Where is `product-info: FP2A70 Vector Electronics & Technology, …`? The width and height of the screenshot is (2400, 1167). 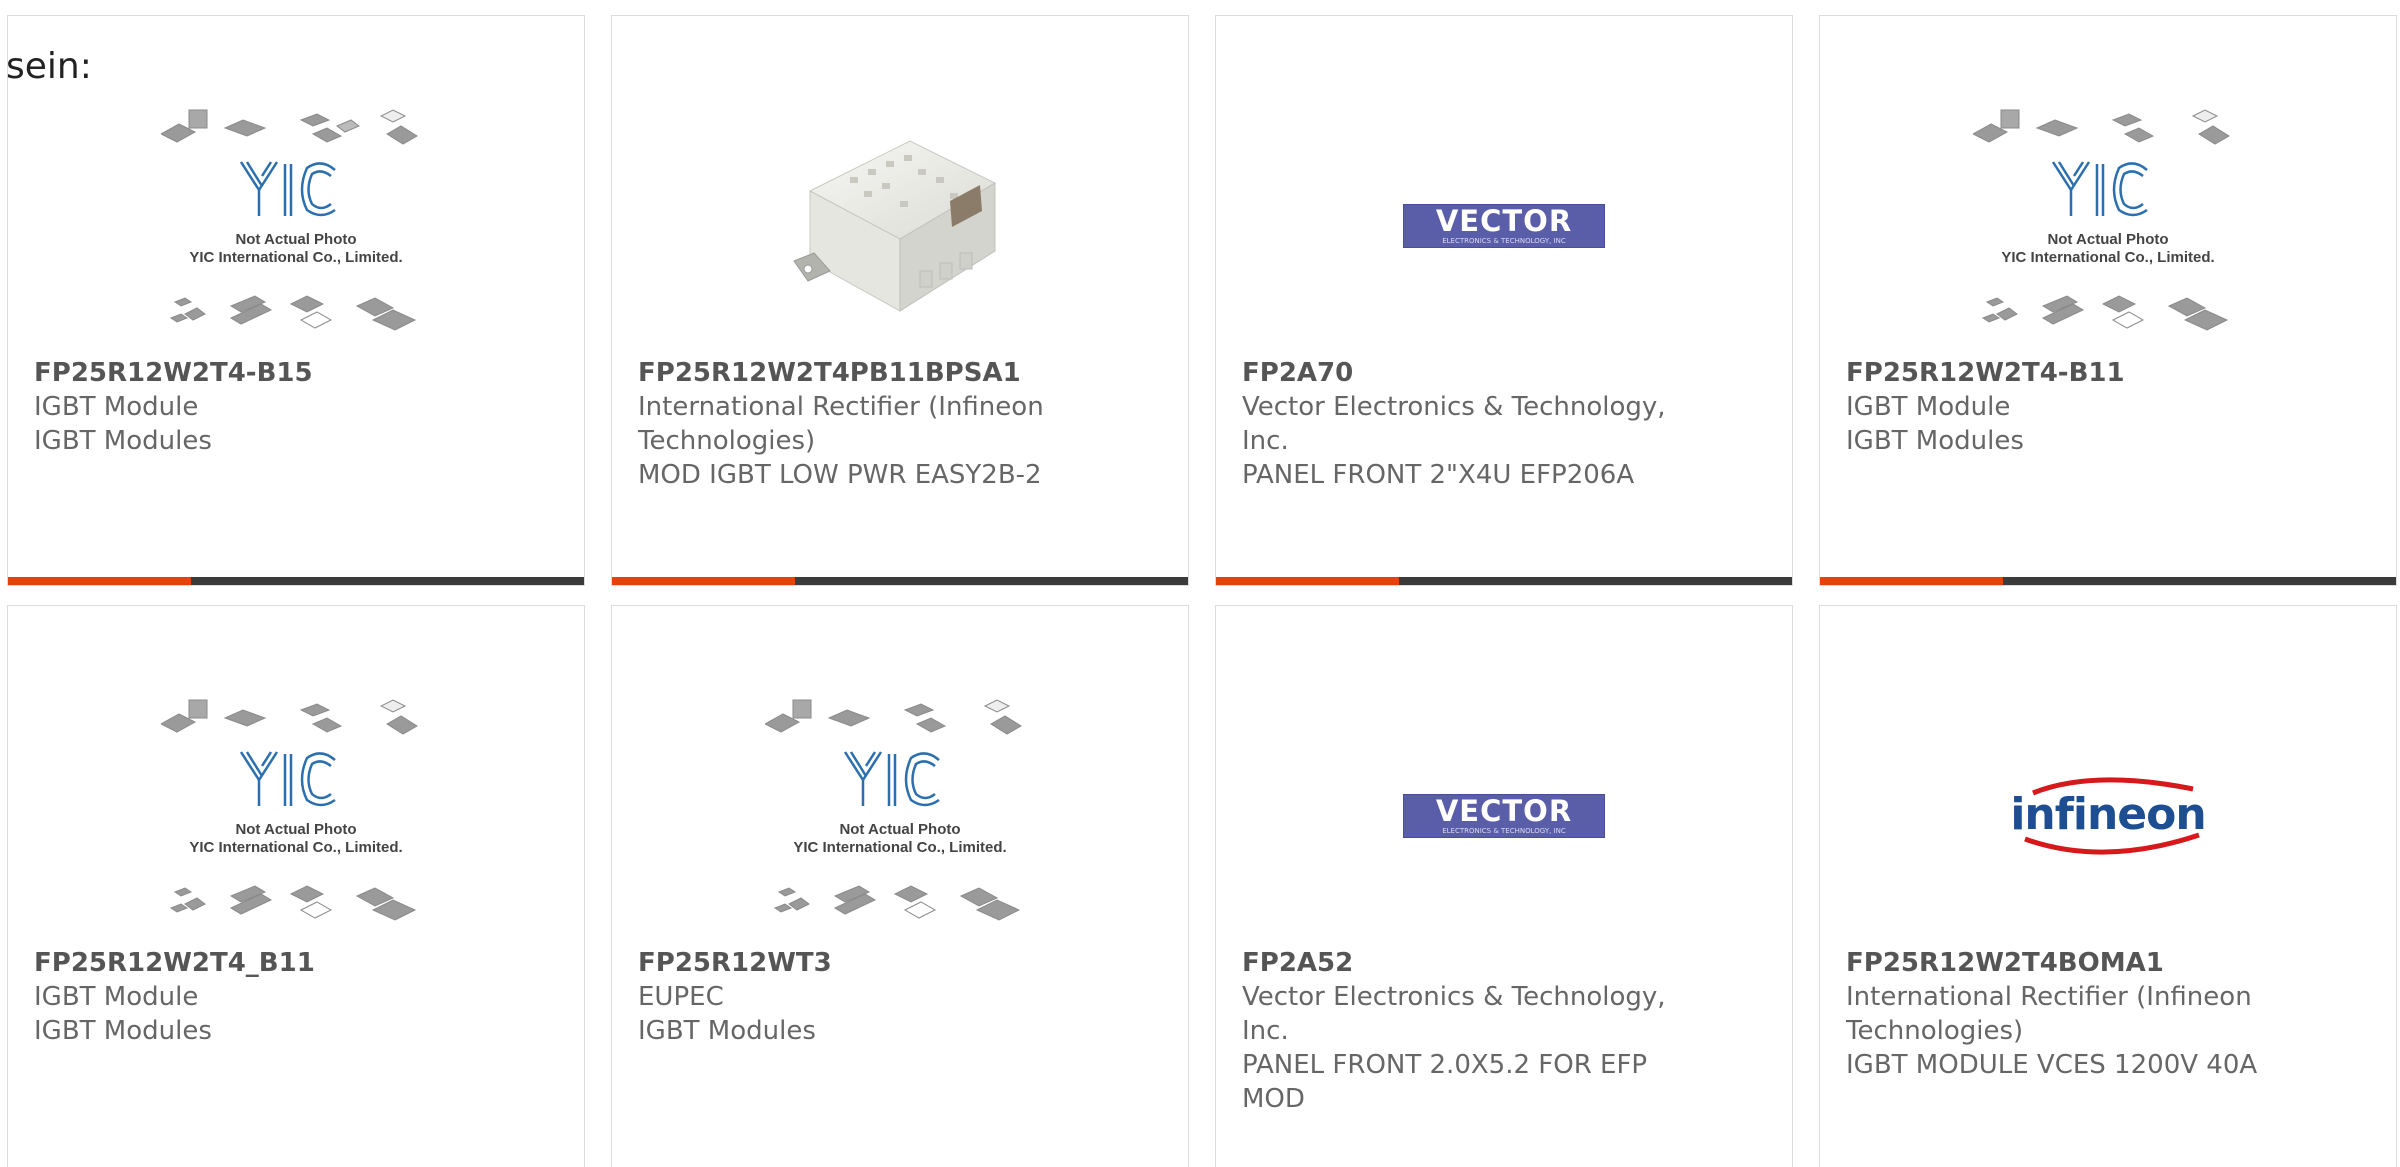
product-info: FP2A70 Vector Electronics & Technology, … is located at coordinates (1492, 424).